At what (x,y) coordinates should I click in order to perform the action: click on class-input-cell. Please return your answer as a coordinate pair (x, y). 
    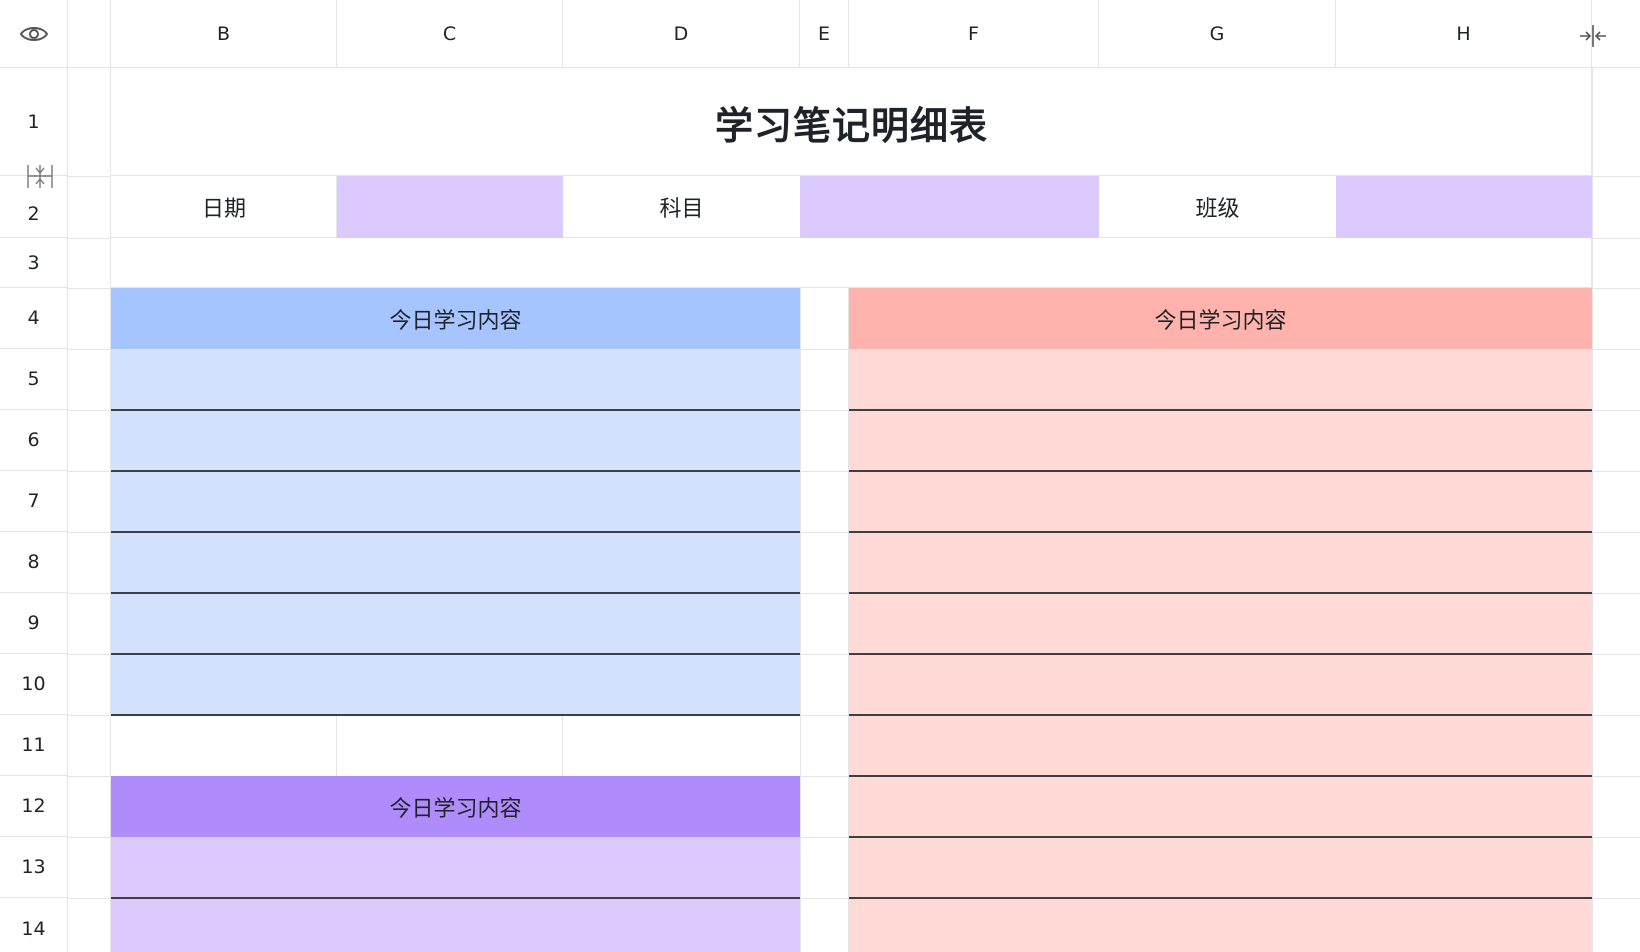
    Looking at the image, I should click on (1464, 207).